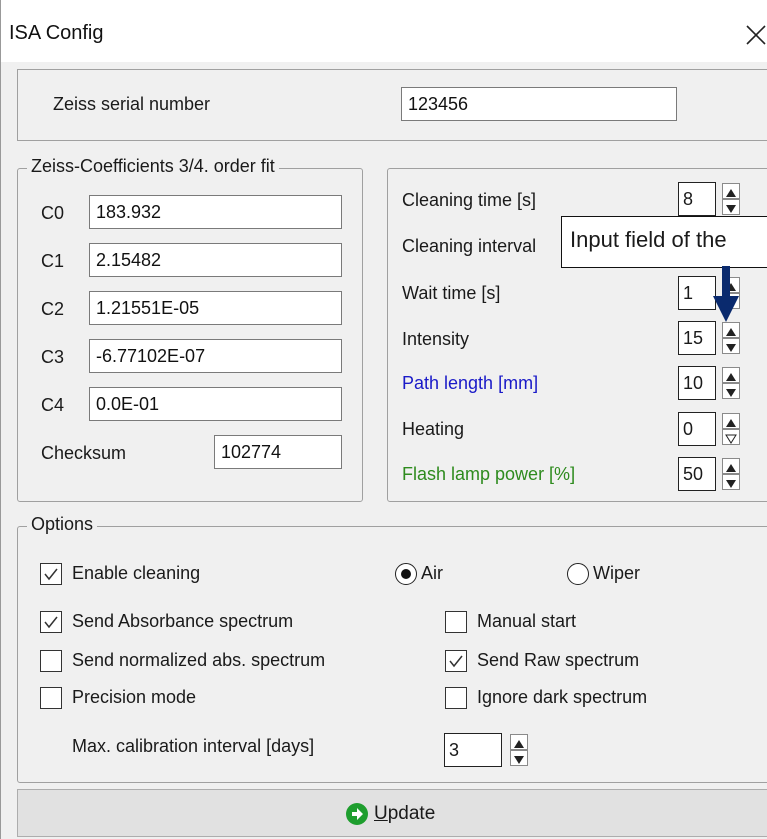 This screenshot has height=839, width=767. Describe the element at coordinates (53, 213) in the screenshot. I see `coef-label-c0: C0` at that location.